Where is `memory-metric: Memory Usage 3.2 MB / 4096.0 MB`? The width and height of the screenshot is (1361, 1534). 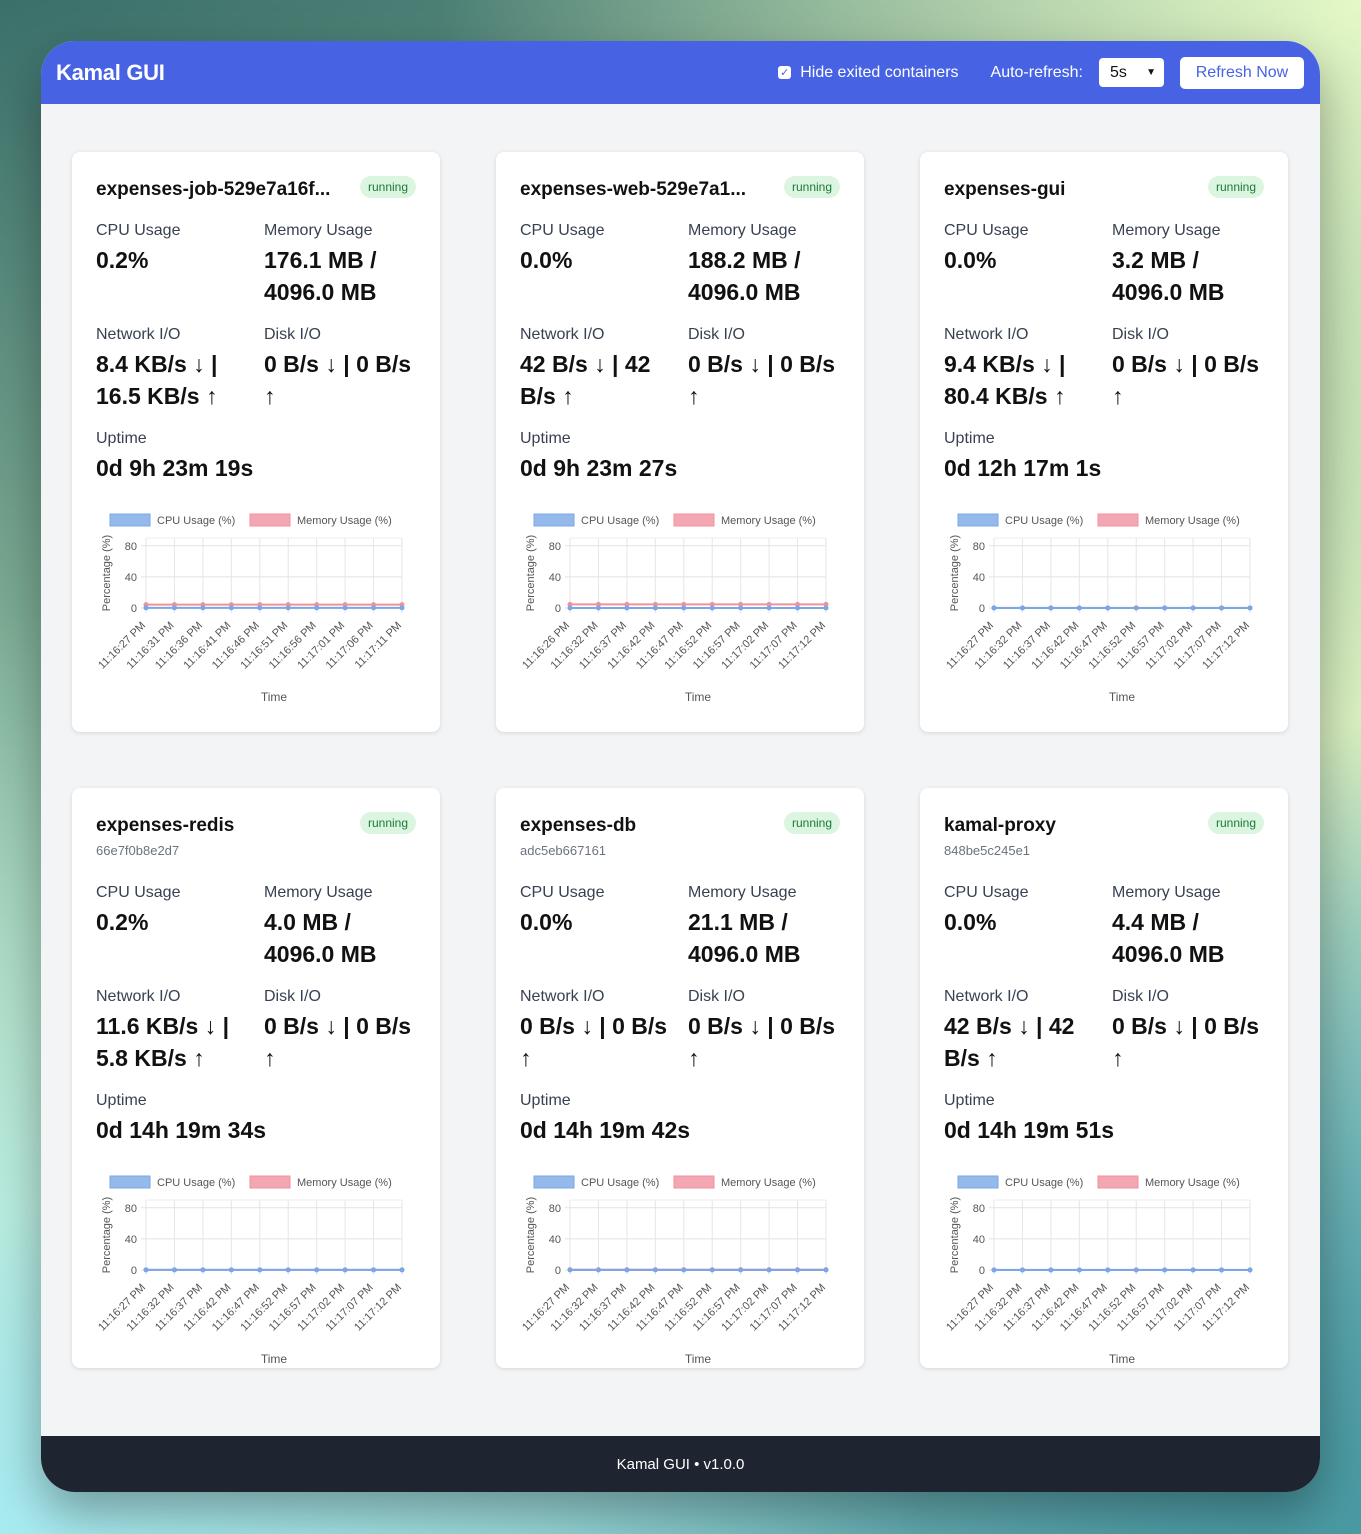 memory-metric: Memory Usage 3.2 MB / 4096.0 MB is located at coordinates (1192, 265).